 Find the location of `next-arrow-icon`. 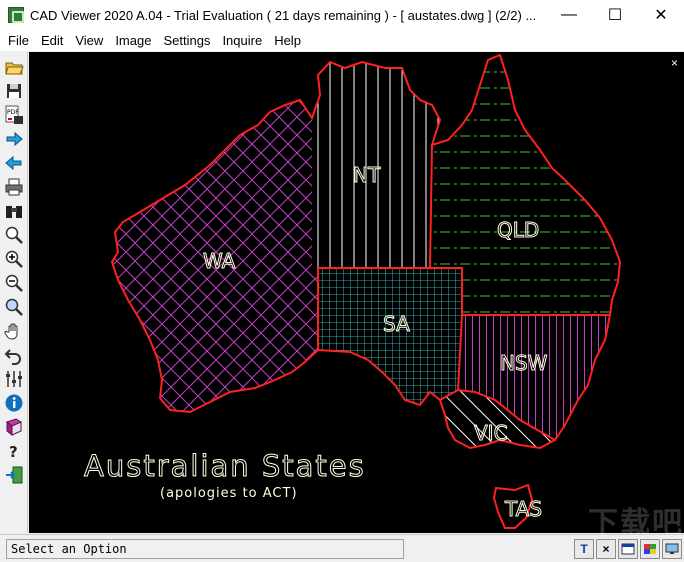

next-arrow-icon is located at coordinates (14, 139).